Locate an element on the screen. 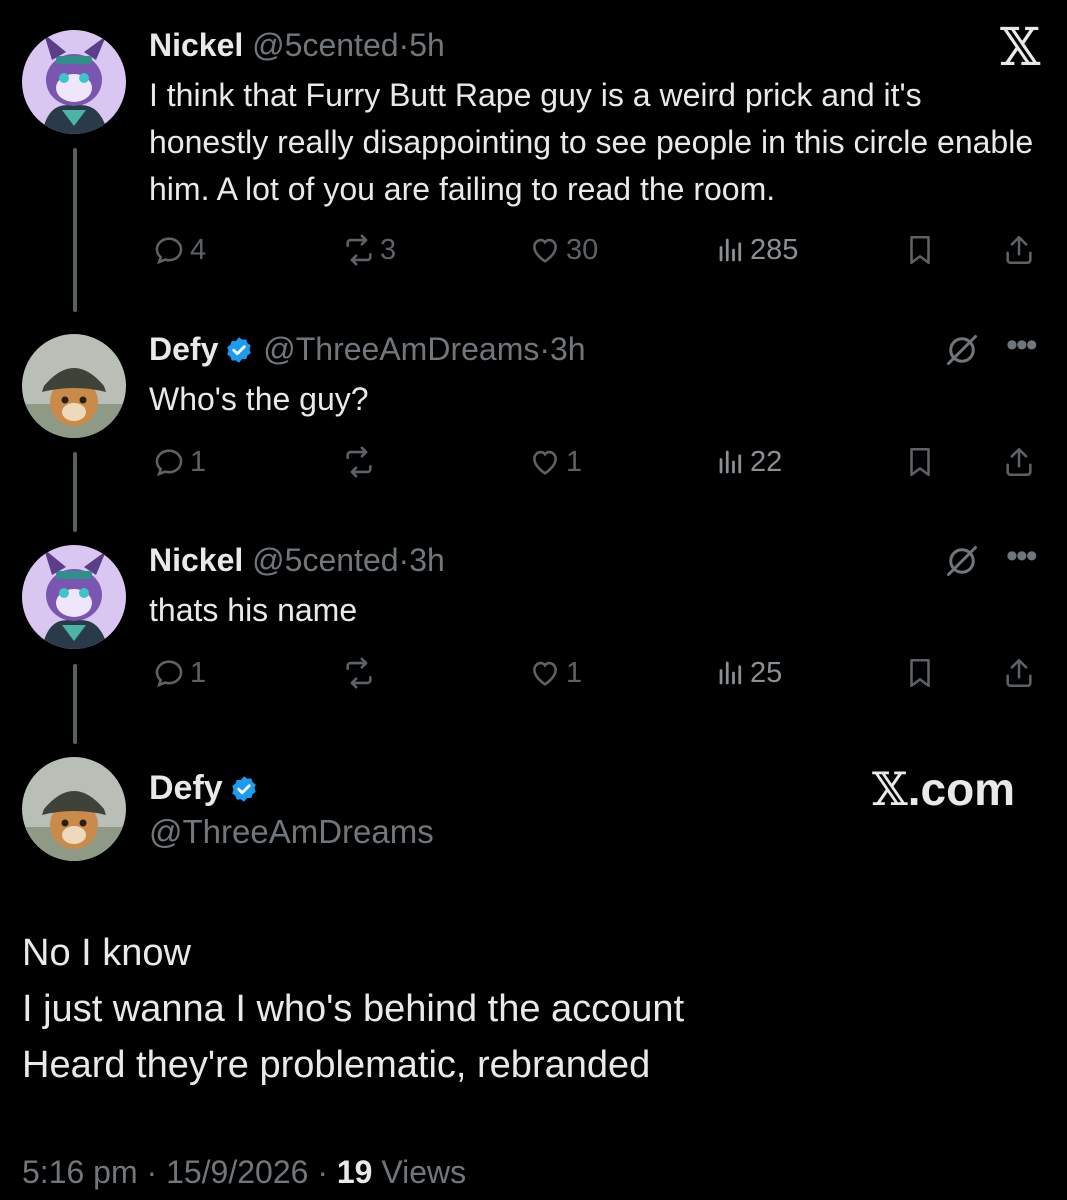 The width and height of the screenshot is (1067, 1200). tweet-header: Defy @ThreeAmDreams·3h is located at coordinates (367, 349).